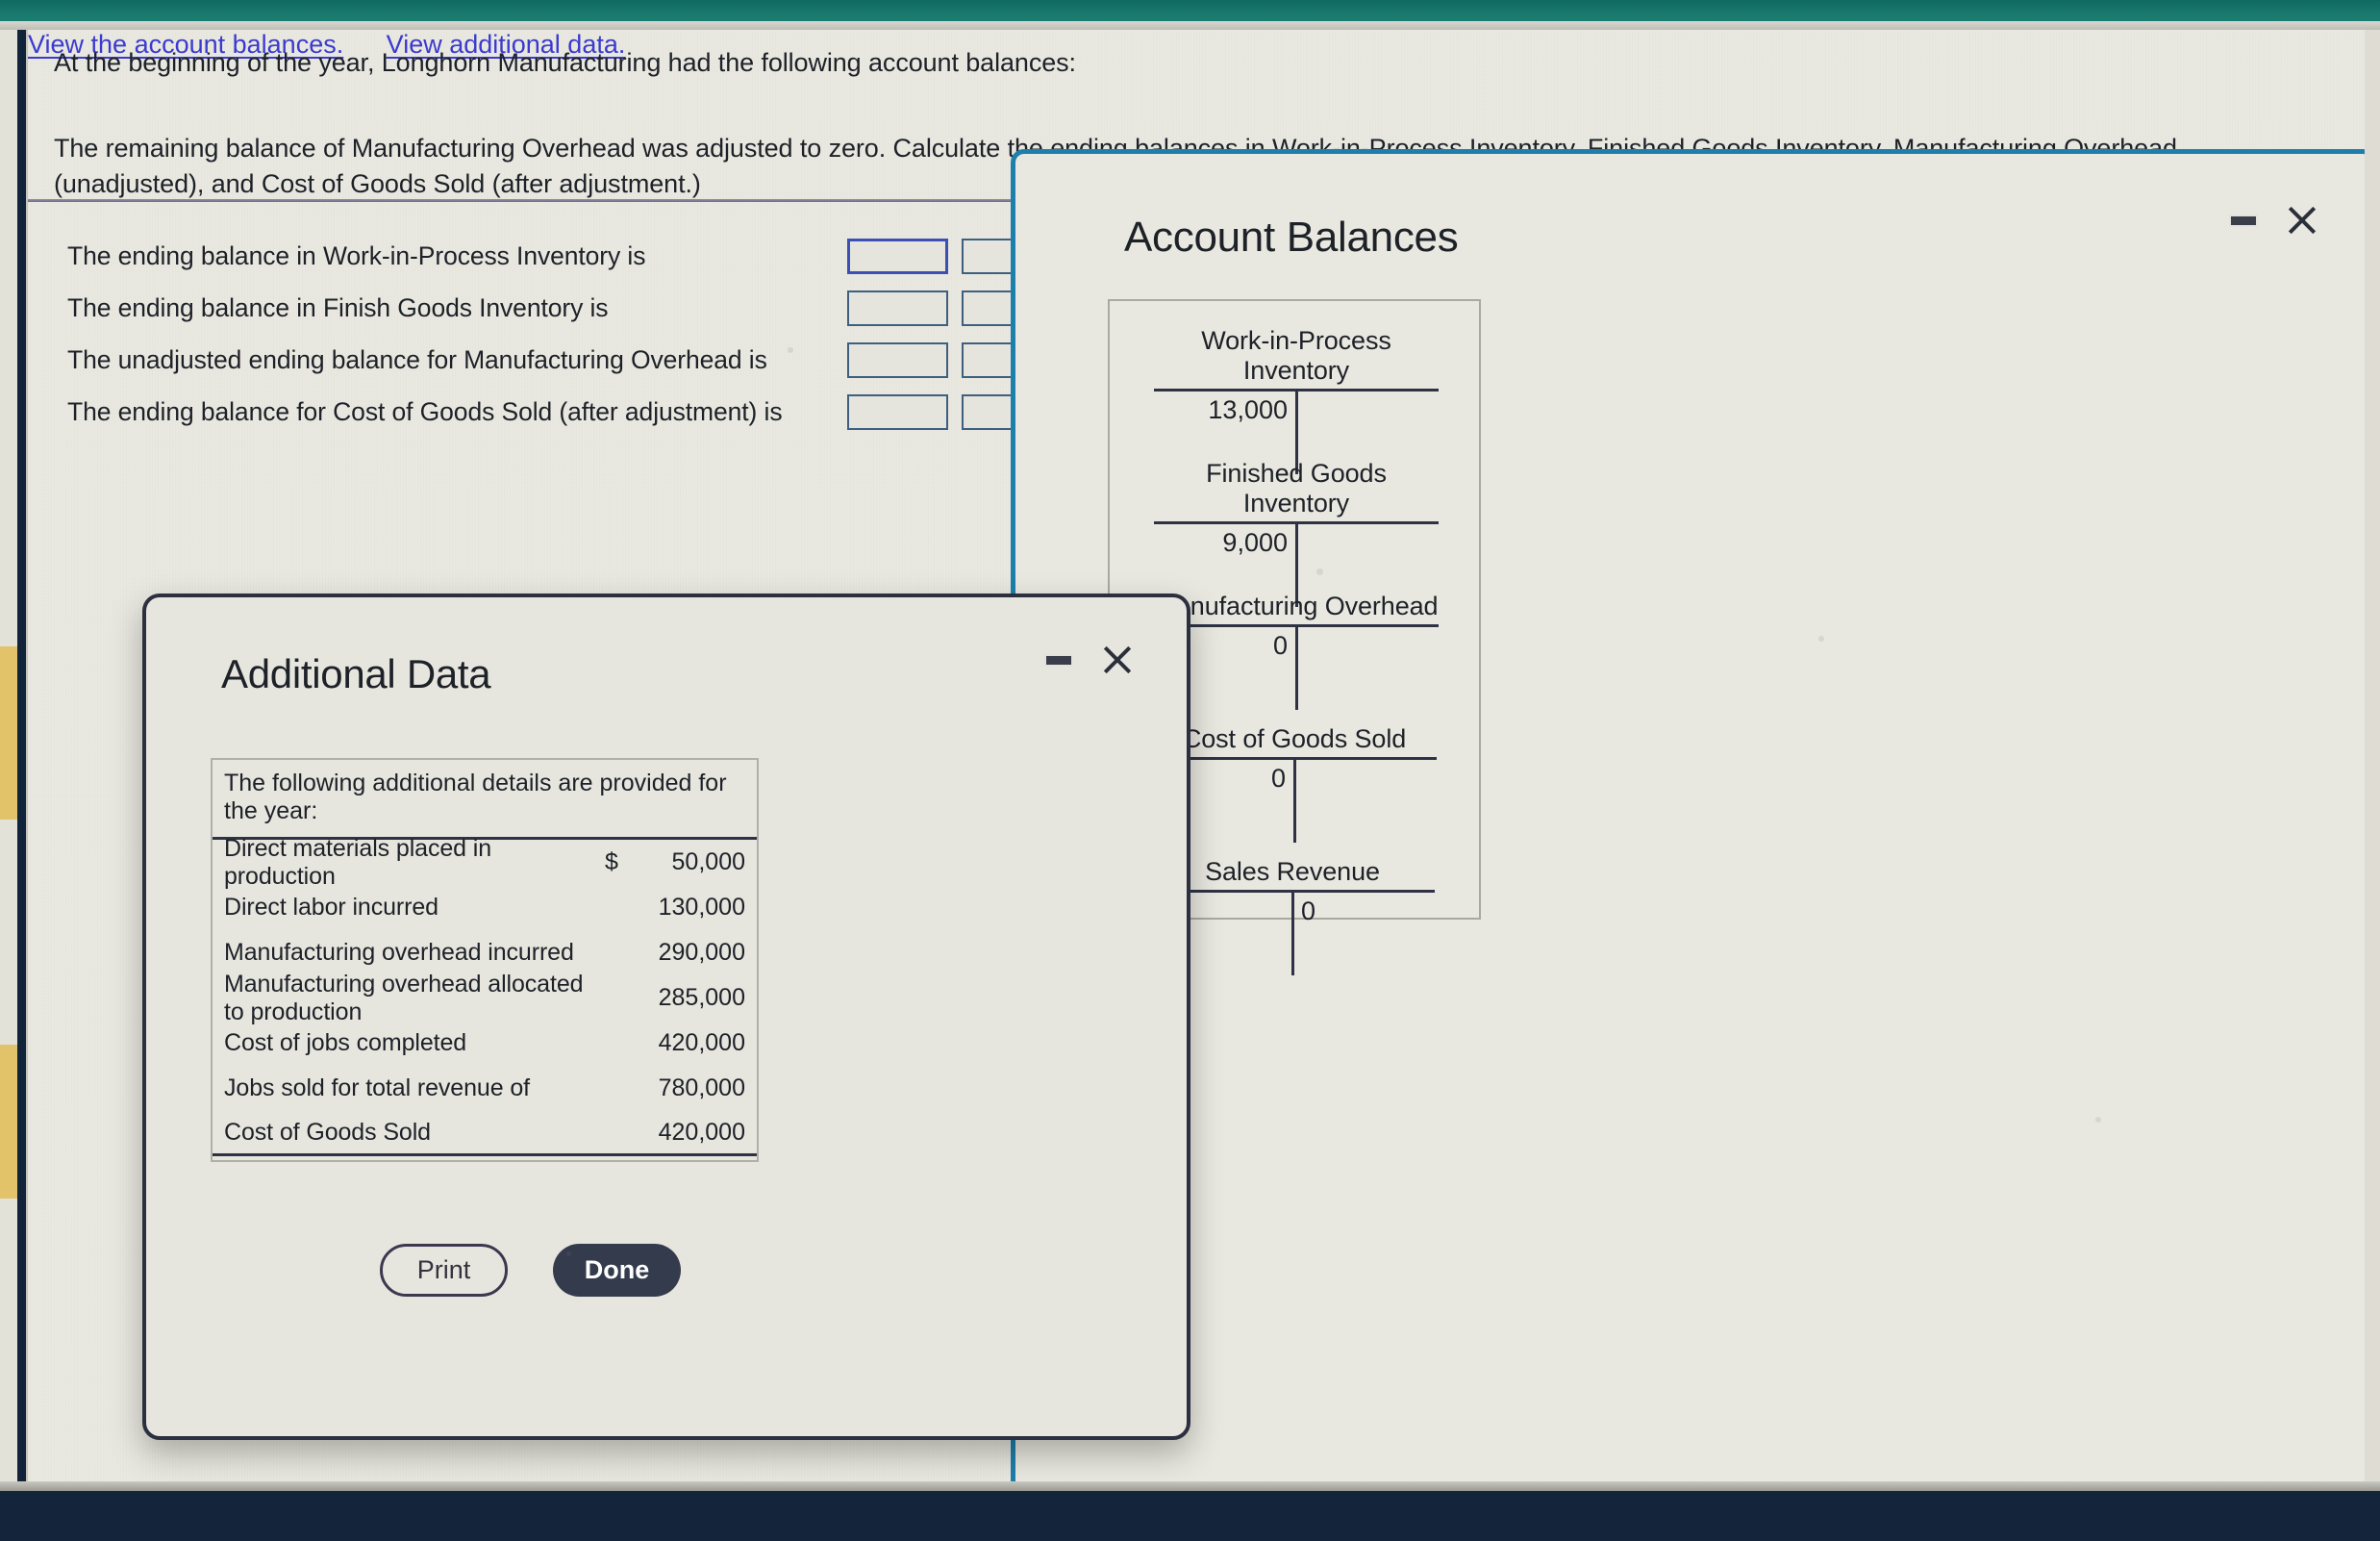 The height and width of the screenshot is (1541, 2380). I want to click on t-account-wip: Work-in-Process Inventory 13,000, so click(1296, 400).